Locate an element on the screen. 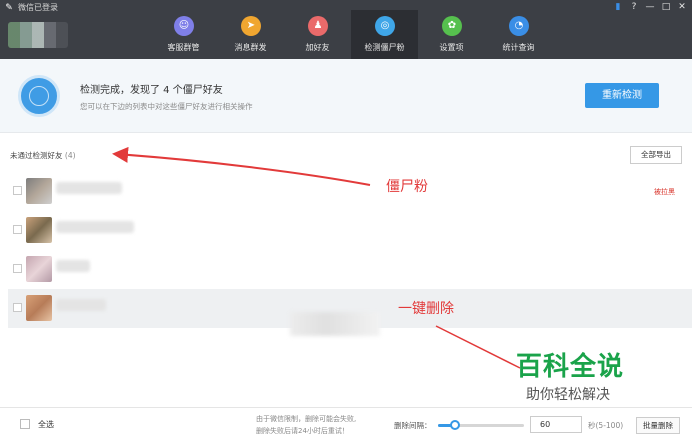 Image resolution: width=692 pixels, height=440 pixels. nav-label: 统计查询 is located at coordinates (518, 47).